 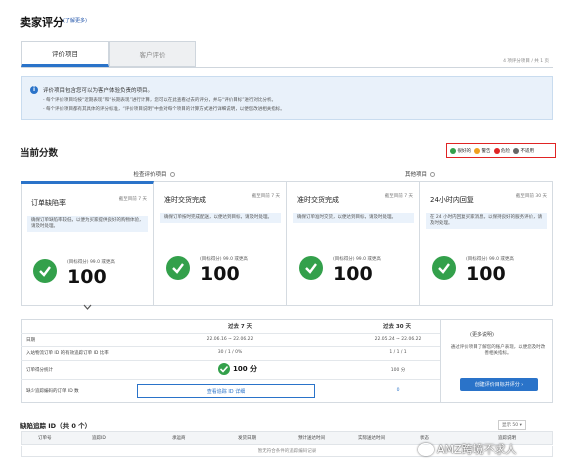 What do you see at coordinates (56, 426) in the screenshot?
I see `orders-title: 缺陷追踪 ID（共 0 个）` at bounding box center [56, 426].